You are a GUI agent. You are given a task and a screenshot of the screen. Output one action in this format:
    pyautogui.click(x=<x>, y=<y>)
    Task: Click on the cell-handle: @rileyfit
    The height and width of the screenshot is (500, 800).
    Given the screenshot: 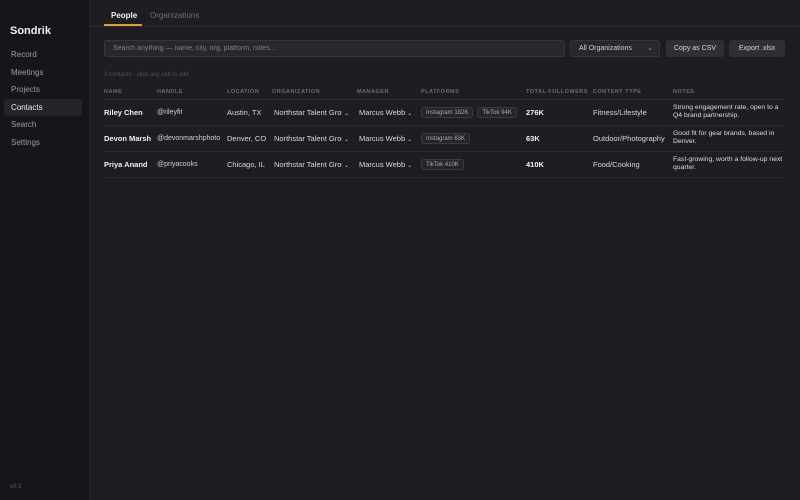 What is the action you would take?
    pyautogui.click(x=169, y=113)
    